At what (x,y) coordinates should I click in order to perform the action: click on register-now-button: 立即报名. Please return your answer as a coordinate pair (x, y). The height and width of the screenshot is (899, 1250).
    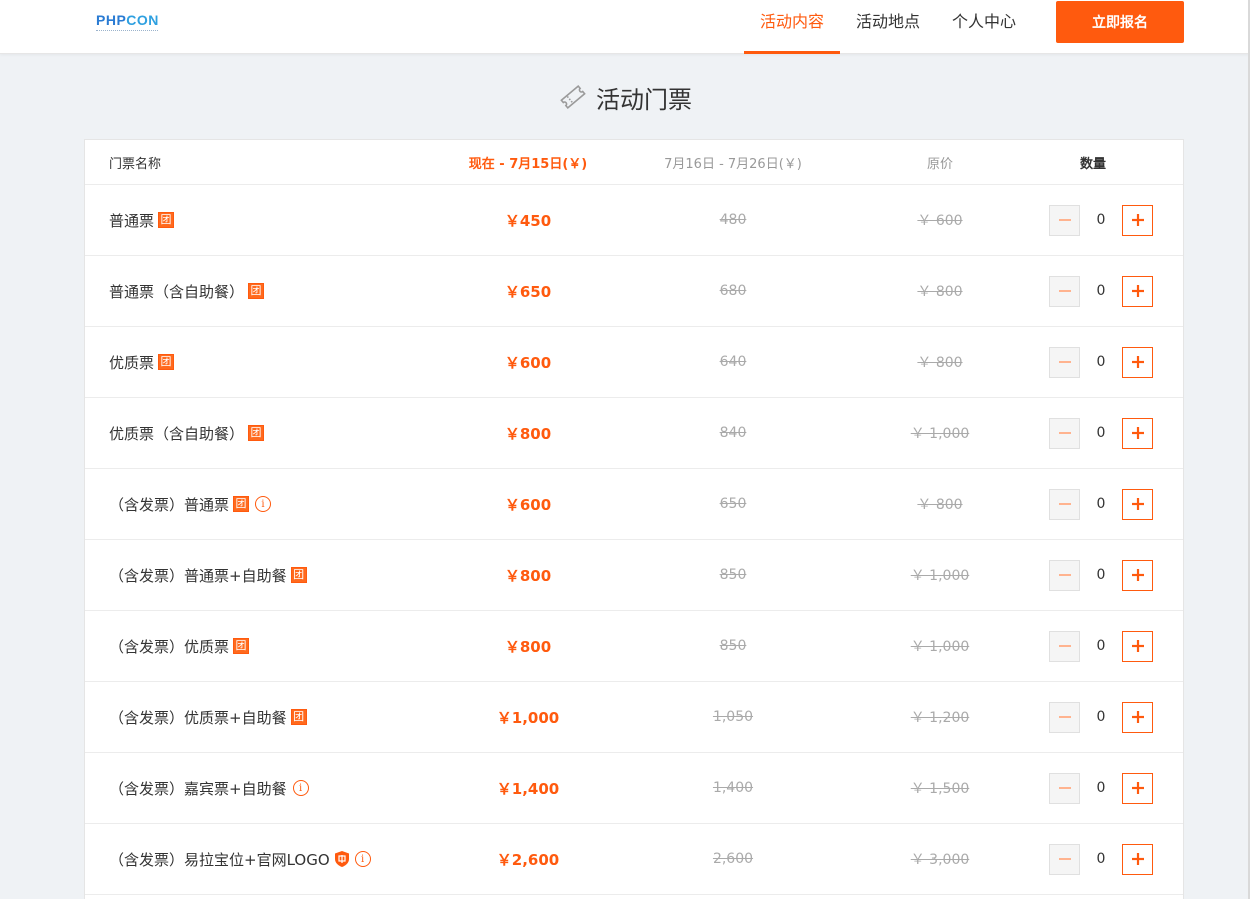
    Looking at the image, I should click on (1120, 22).